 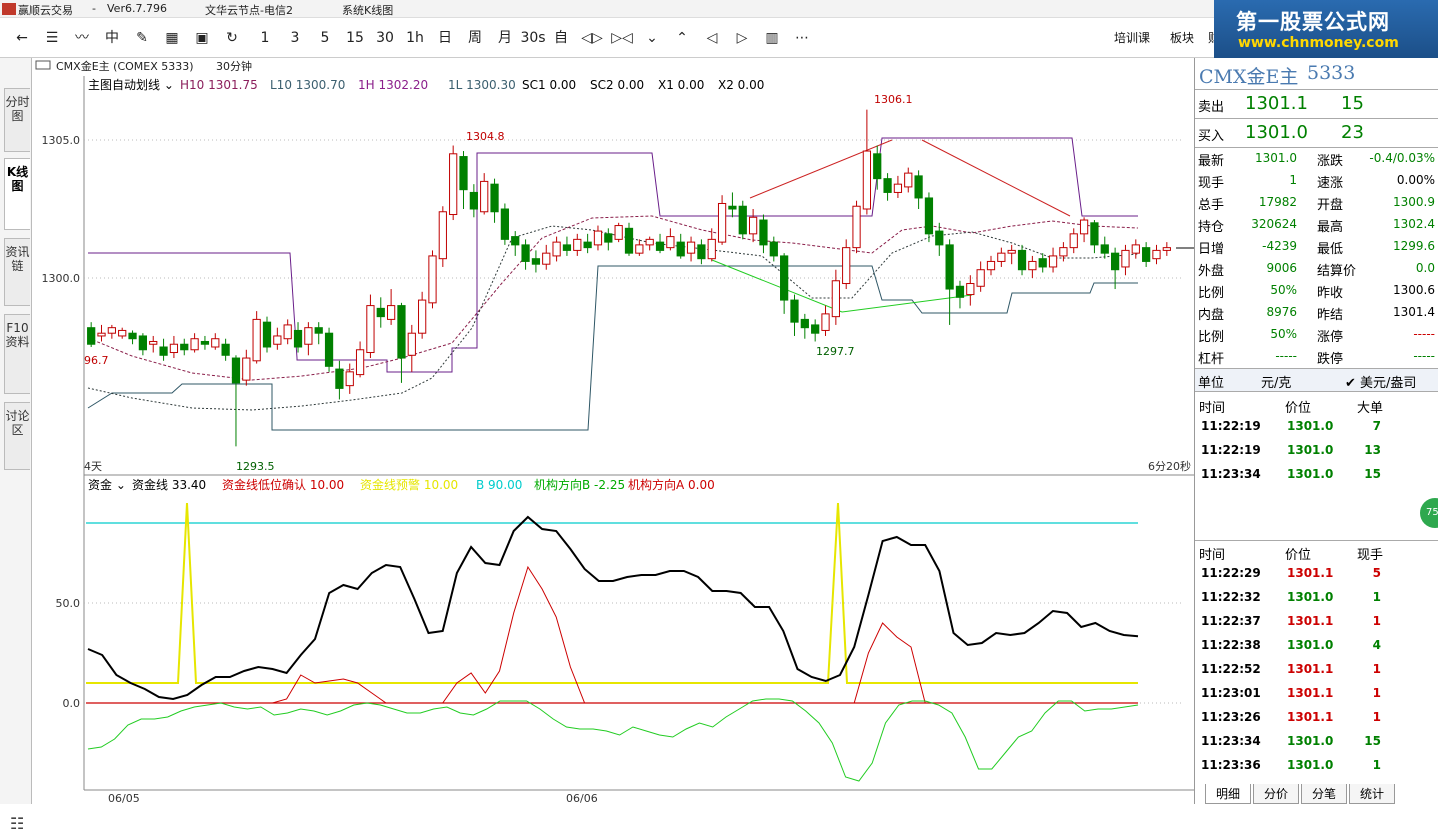 I want to click on big-order-row-vol: 15, so click(x=1363, y=474).